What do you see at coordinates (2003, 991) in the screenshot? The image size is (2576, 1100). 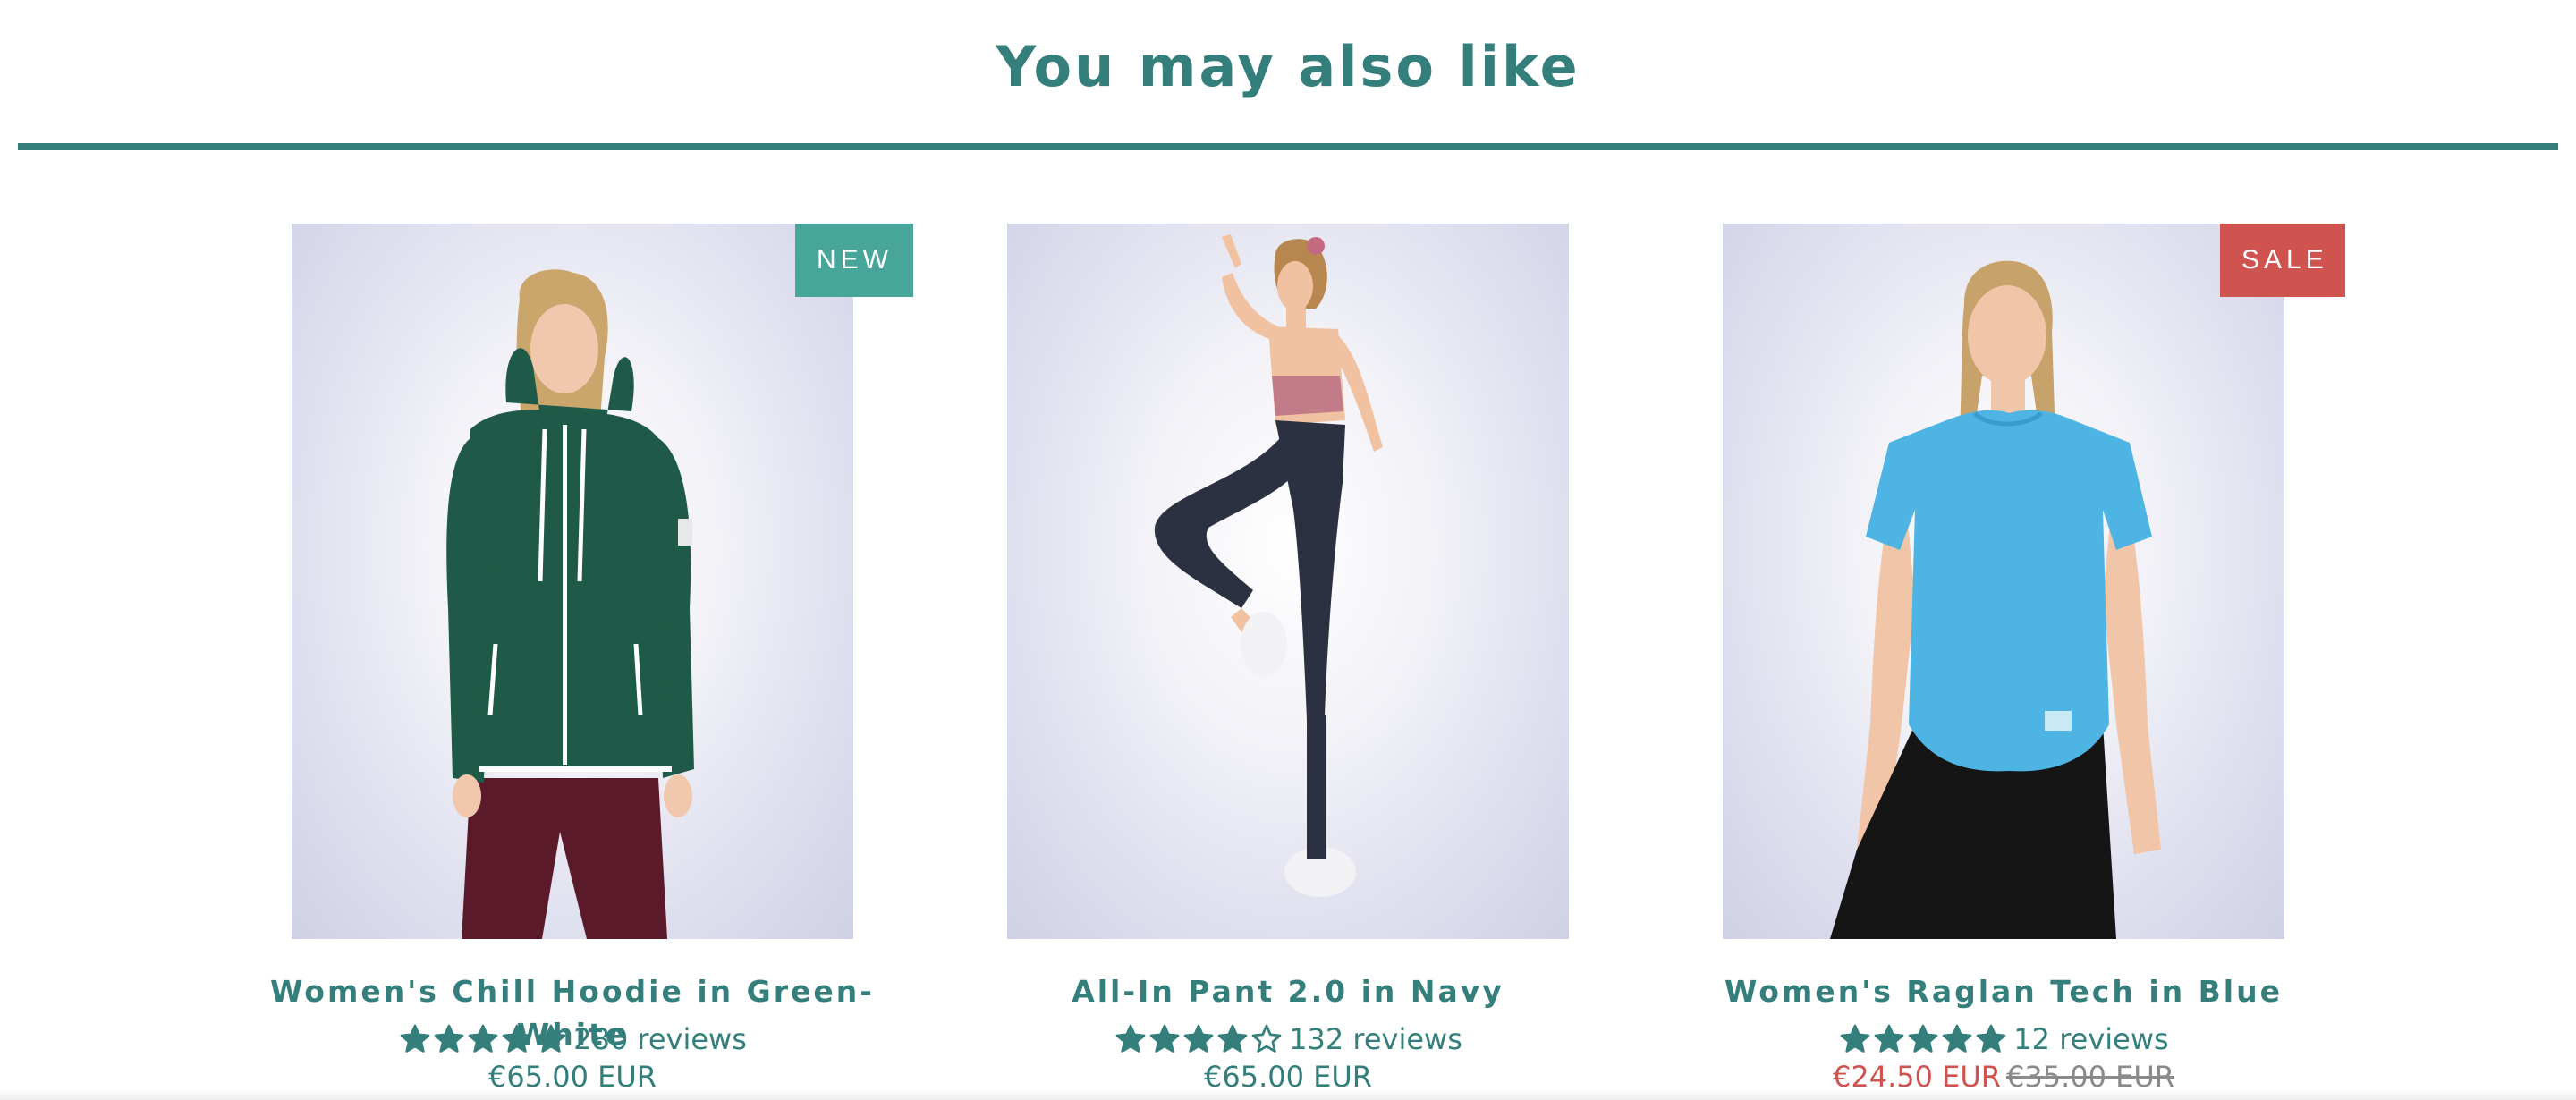 I see `product-title: Women's Raglan Tech in Blue` at bounding box center [2003, 991].